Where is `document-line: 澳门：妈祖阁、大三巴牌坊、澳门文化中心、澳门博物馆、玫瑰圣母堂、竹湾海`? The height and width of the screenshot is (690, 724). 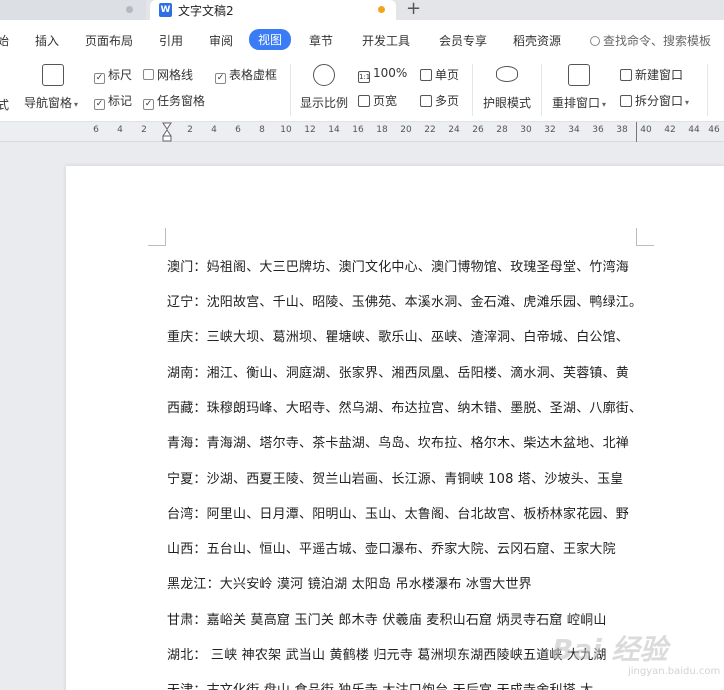 document-line: 澳门：妈祖阁、大三巴牌坊、澳门文化中心、澳门博物馆、玫瑰圣母堂、竹湾海 is located at coordinates (398, 265).